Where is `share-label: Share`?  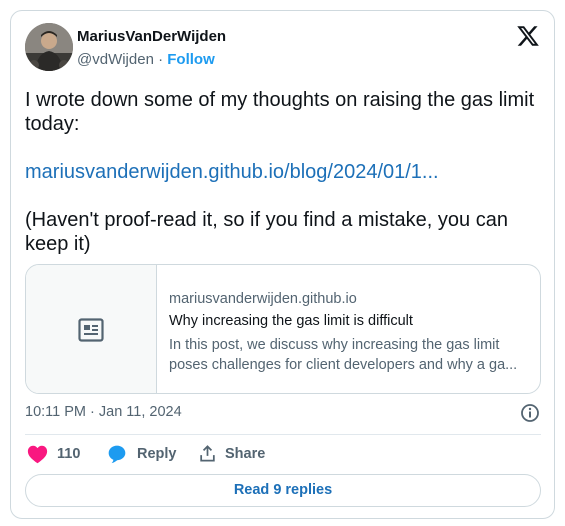 share-label: Share is located at coordinates (245, 454).